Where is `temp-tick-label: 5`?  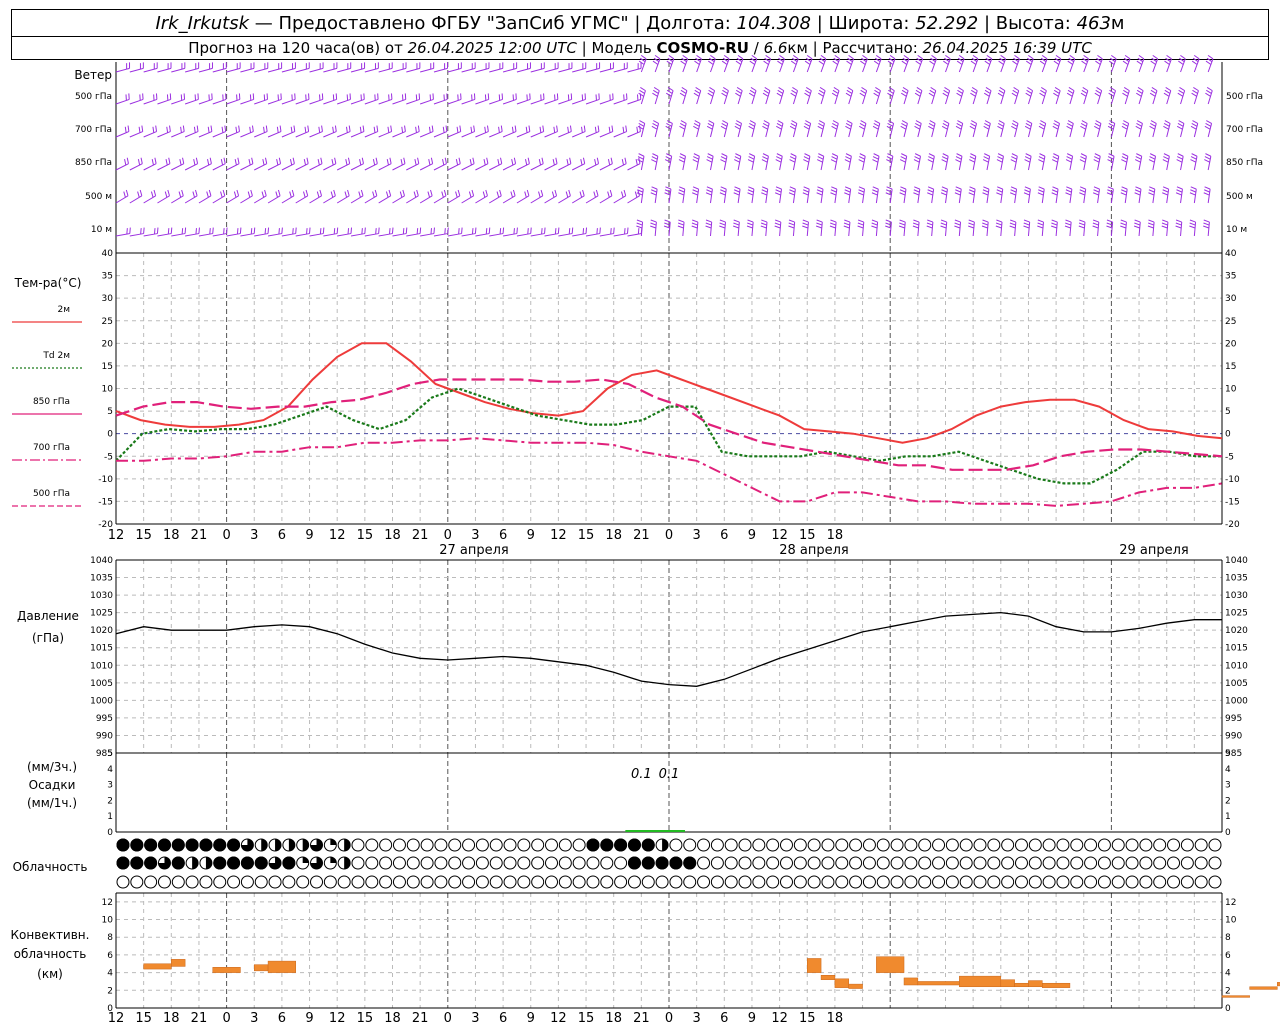
temp-tick-label: 5 is located at coordinates (1228, 412).